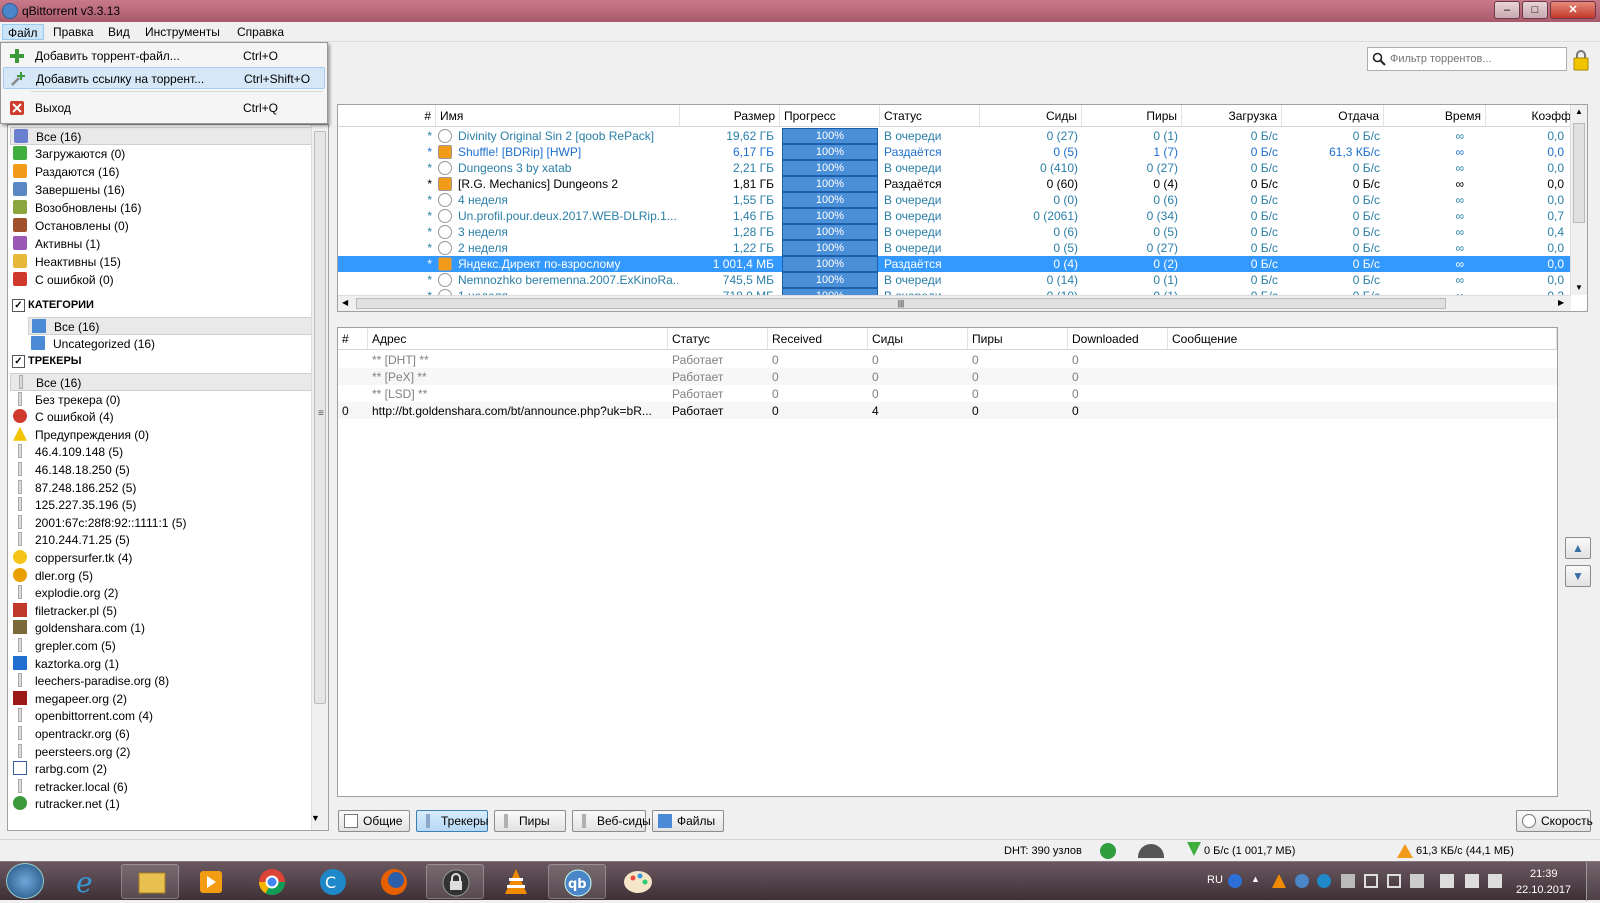 The image size is (1600, 903). I want to click on hscroll-thumb: |||, so click(901, 303).